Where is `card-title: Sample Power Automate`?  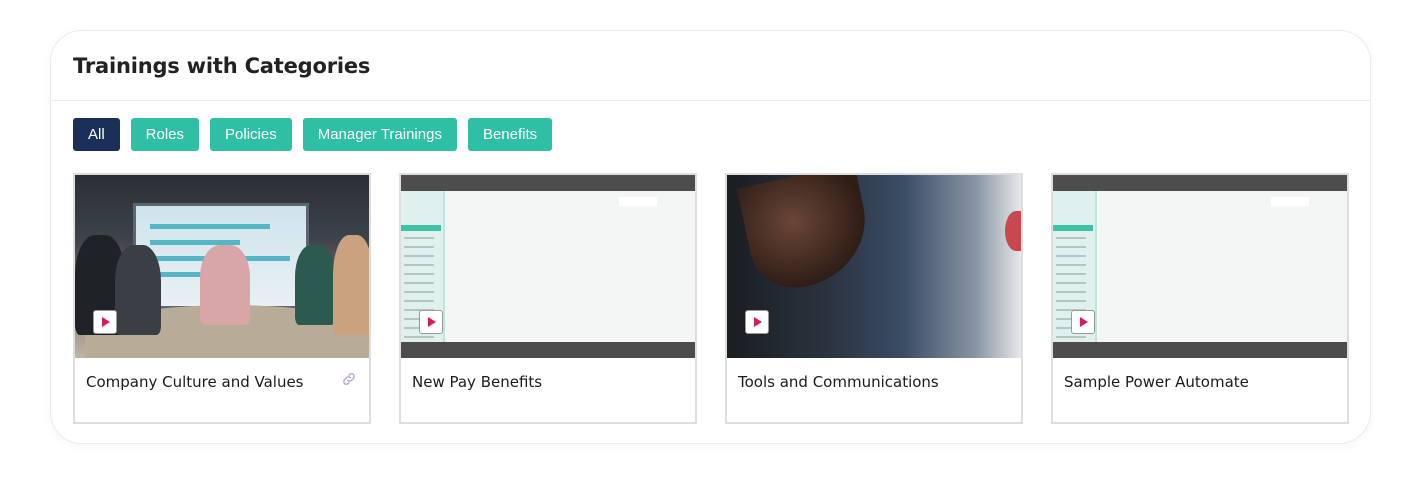
card-title: Sample Power Automate is located at coordinates (1156, 382).